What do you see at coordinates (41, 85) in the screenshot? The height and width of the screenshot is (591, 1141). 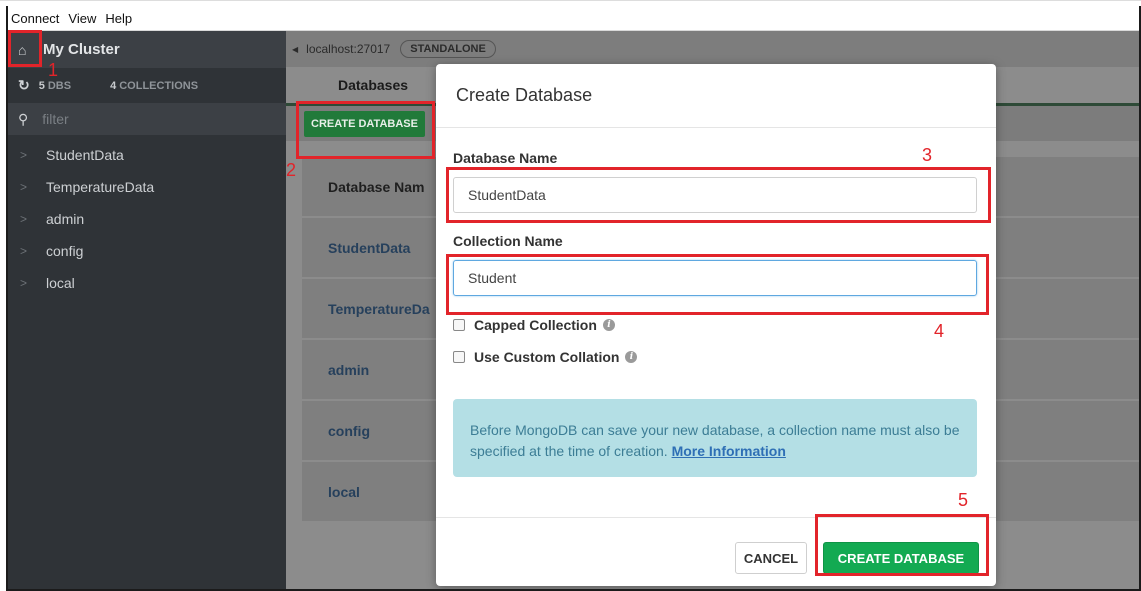 I see `dbs-count: 5` at bounding box center [41, 85].